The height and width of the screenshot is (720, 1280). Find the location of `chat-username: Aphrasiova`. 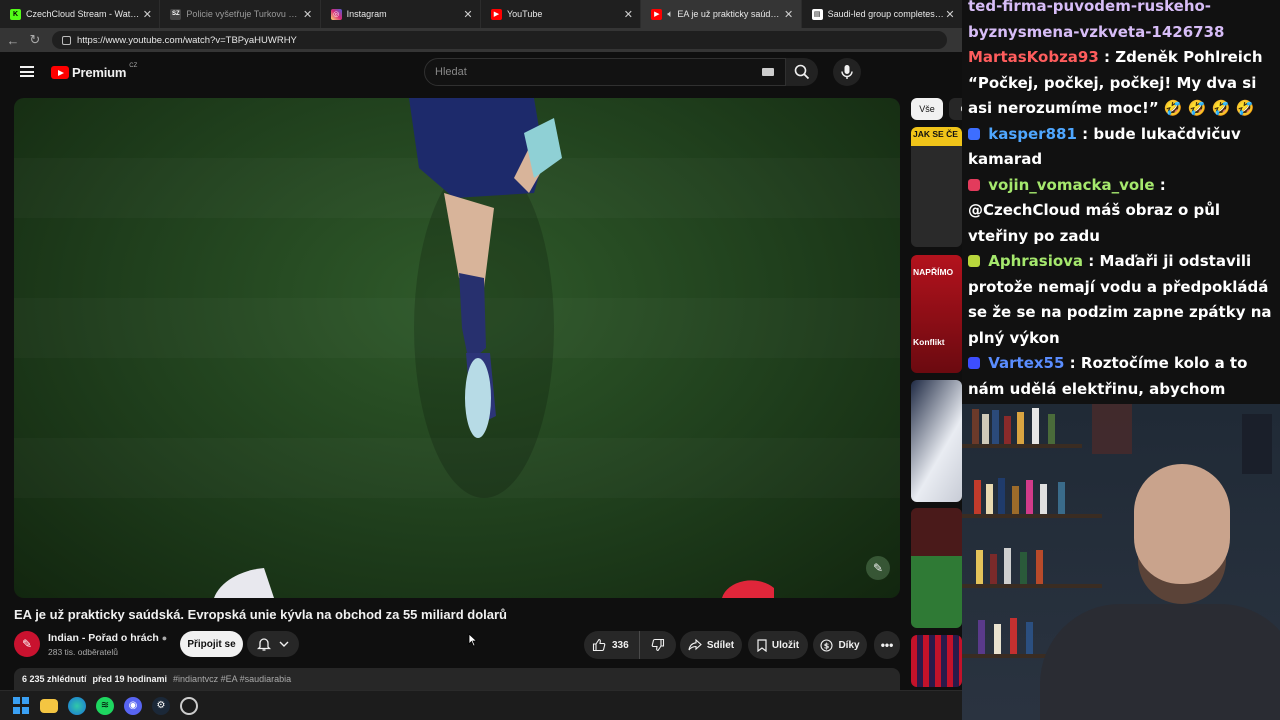

chat-username: Aphrasiova is located at coordinates (1036, 261).